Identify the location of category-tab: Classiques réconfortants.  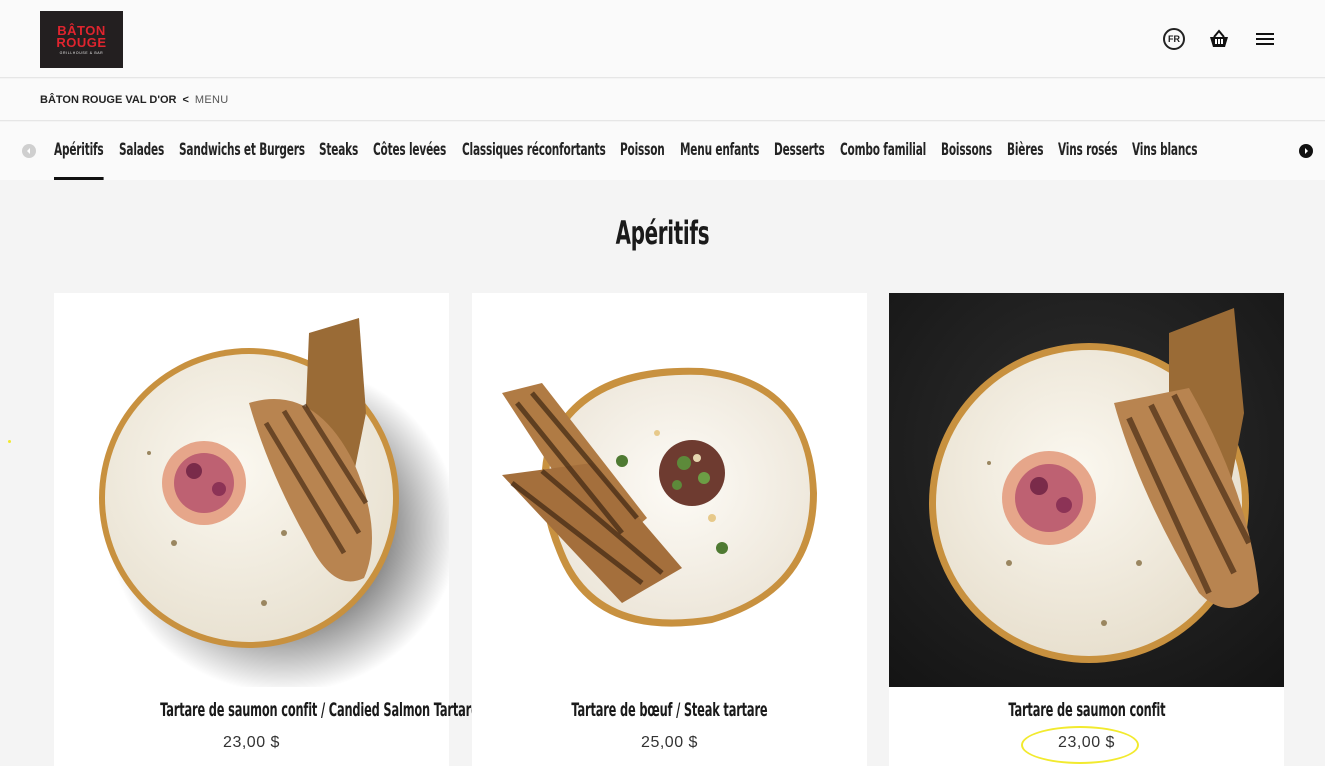
(534, 151).